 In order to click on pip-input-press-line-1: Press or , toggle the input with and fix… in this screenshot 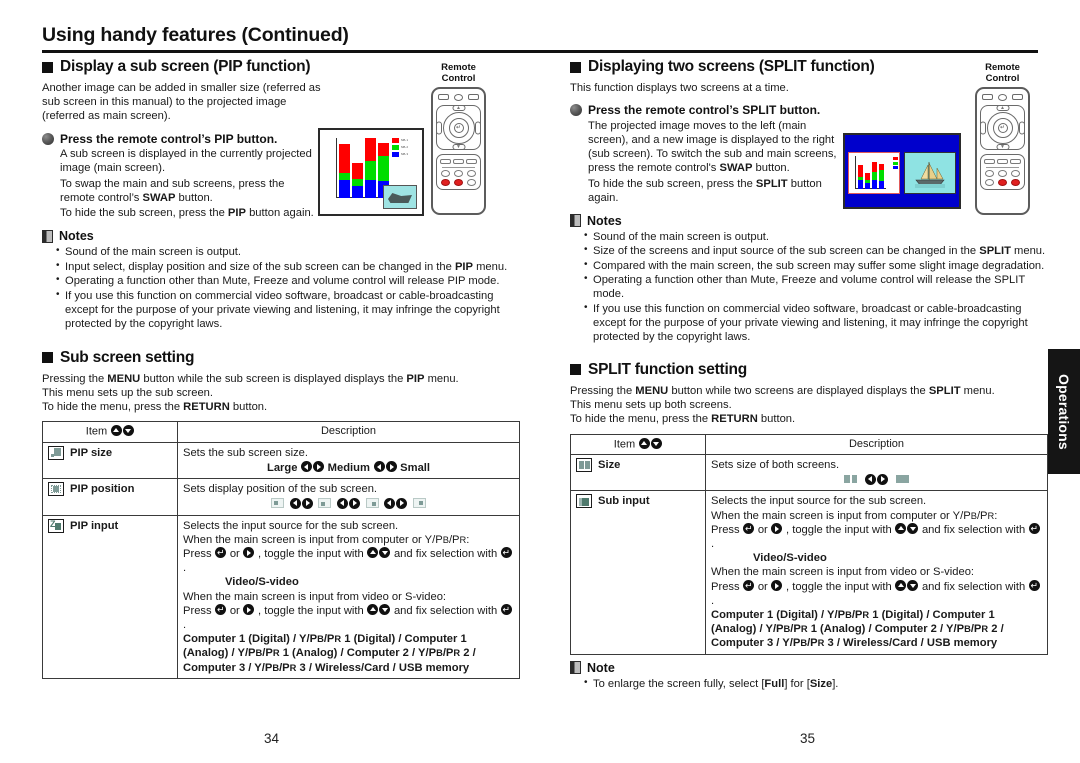, I will do `click(348, 561)`.